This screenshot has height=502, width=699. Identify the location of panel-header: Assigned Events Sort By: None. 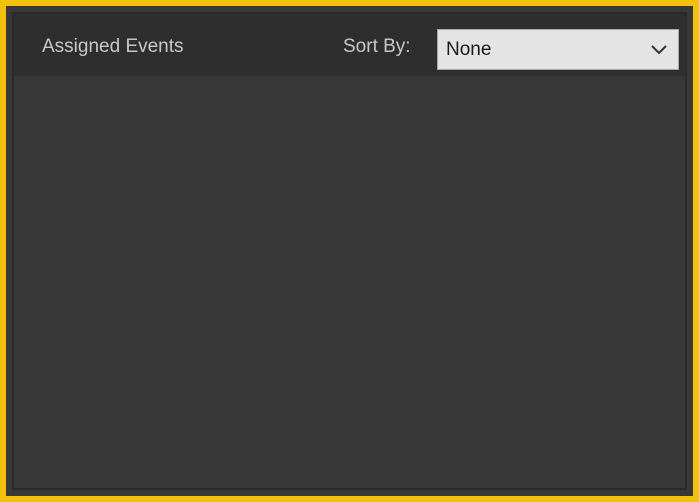
(349, 45).